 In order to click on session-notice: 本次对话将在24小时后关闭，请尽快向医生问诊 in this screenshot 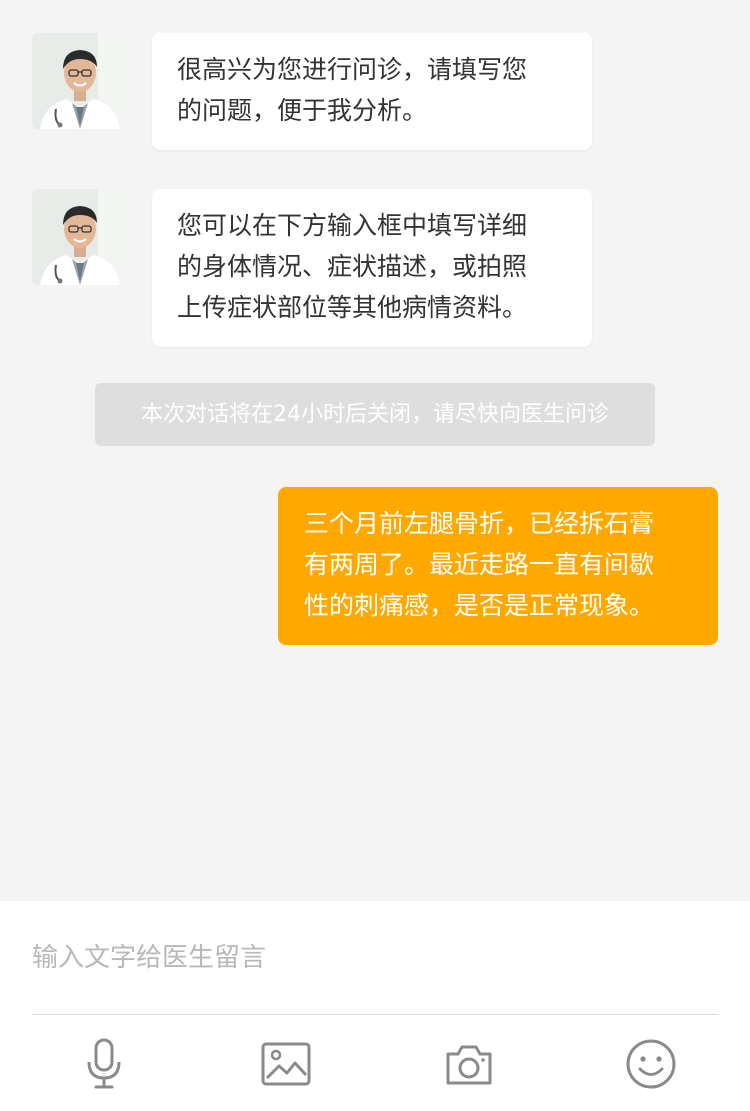, I will do `click(375, 414)`.